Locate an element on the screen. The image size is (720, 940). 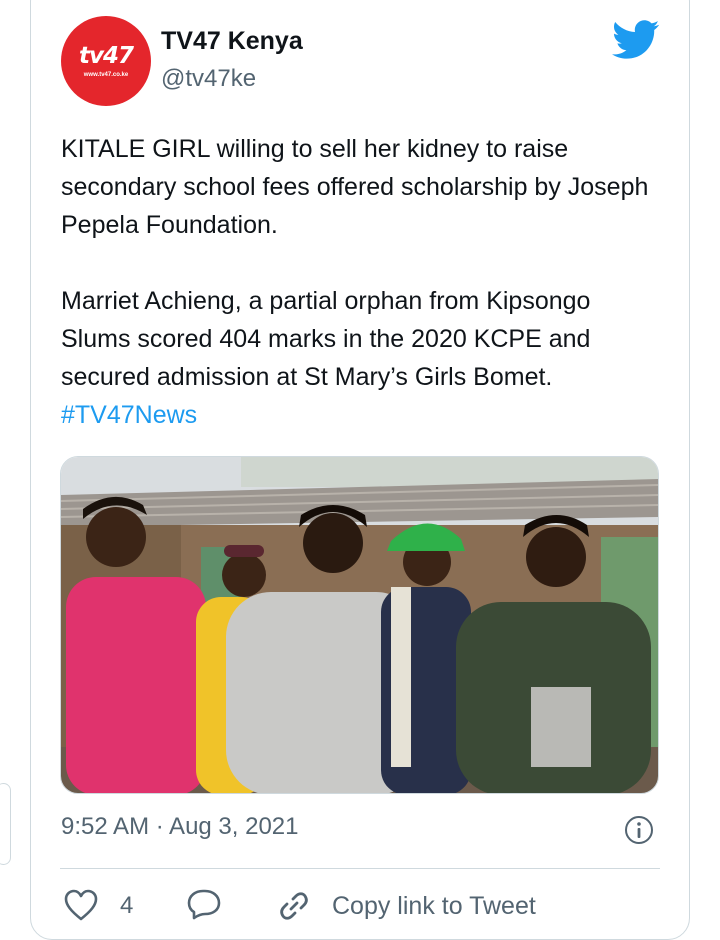
avatar-logo-url: www.tv47.co.ke is located at coordinates (106, 74).